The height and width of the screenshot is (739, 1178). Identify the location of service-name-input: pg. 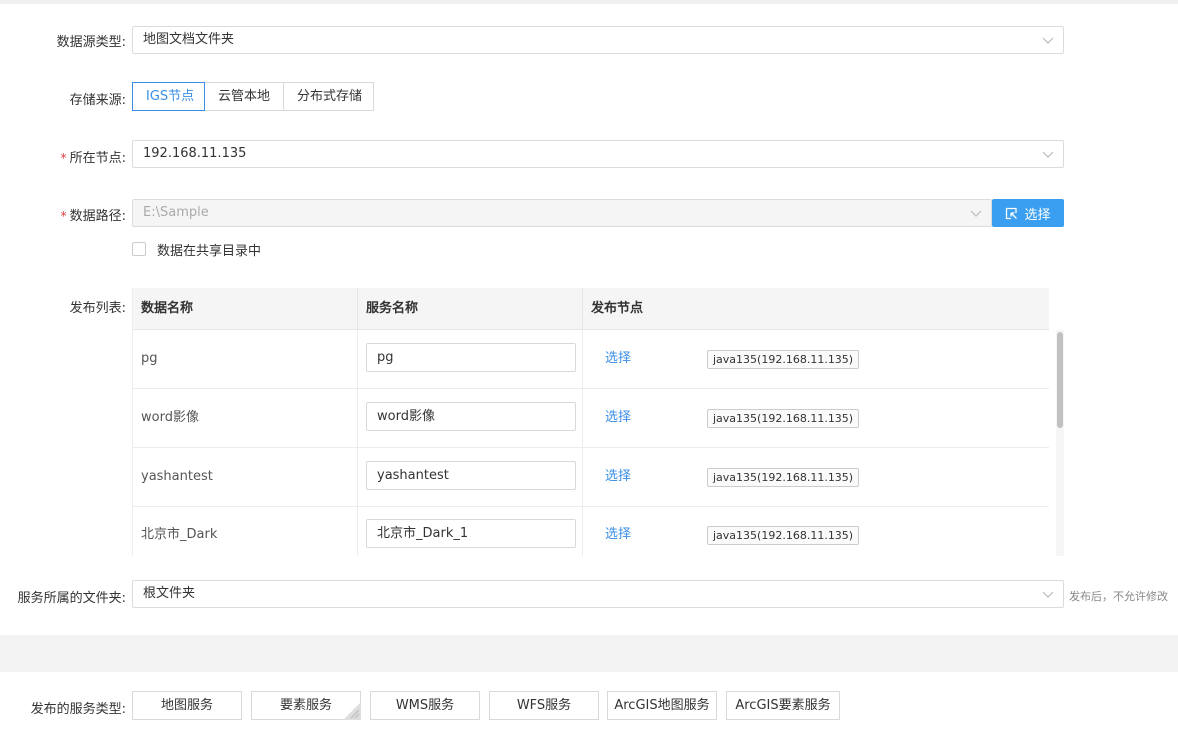
(471, 357).